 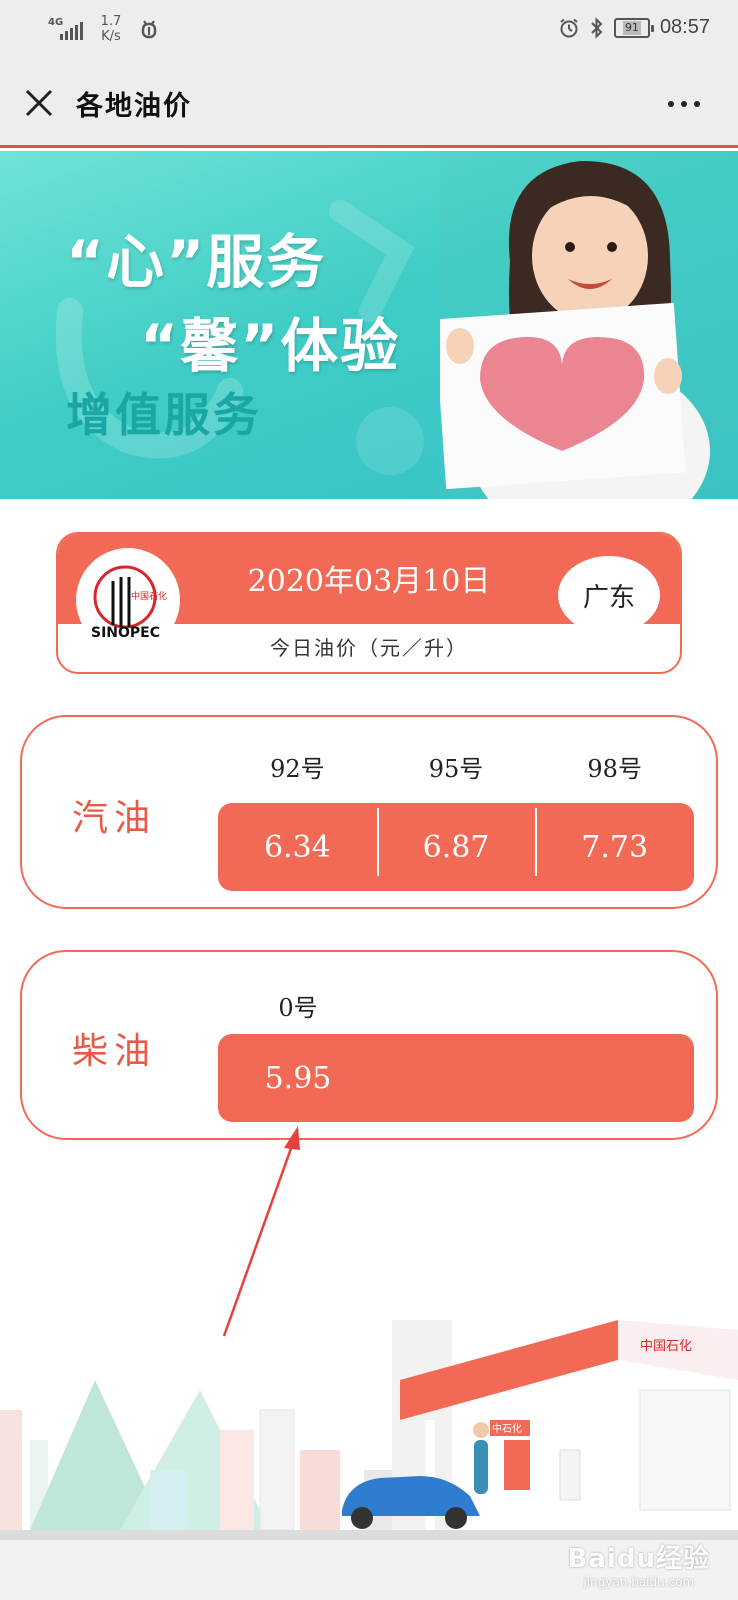 I want to click on child-with-heart-illustration, so click(x=589, y=325).